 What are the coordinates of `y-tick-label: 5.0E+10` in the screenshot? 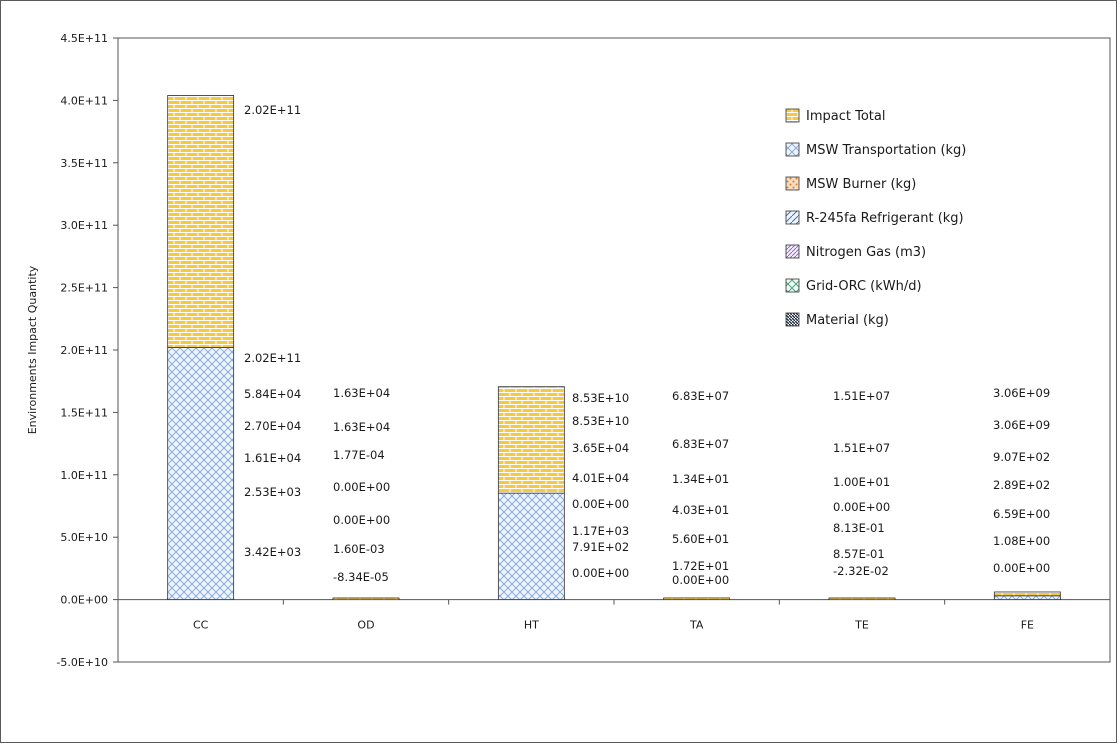 It's located at (84, 537).